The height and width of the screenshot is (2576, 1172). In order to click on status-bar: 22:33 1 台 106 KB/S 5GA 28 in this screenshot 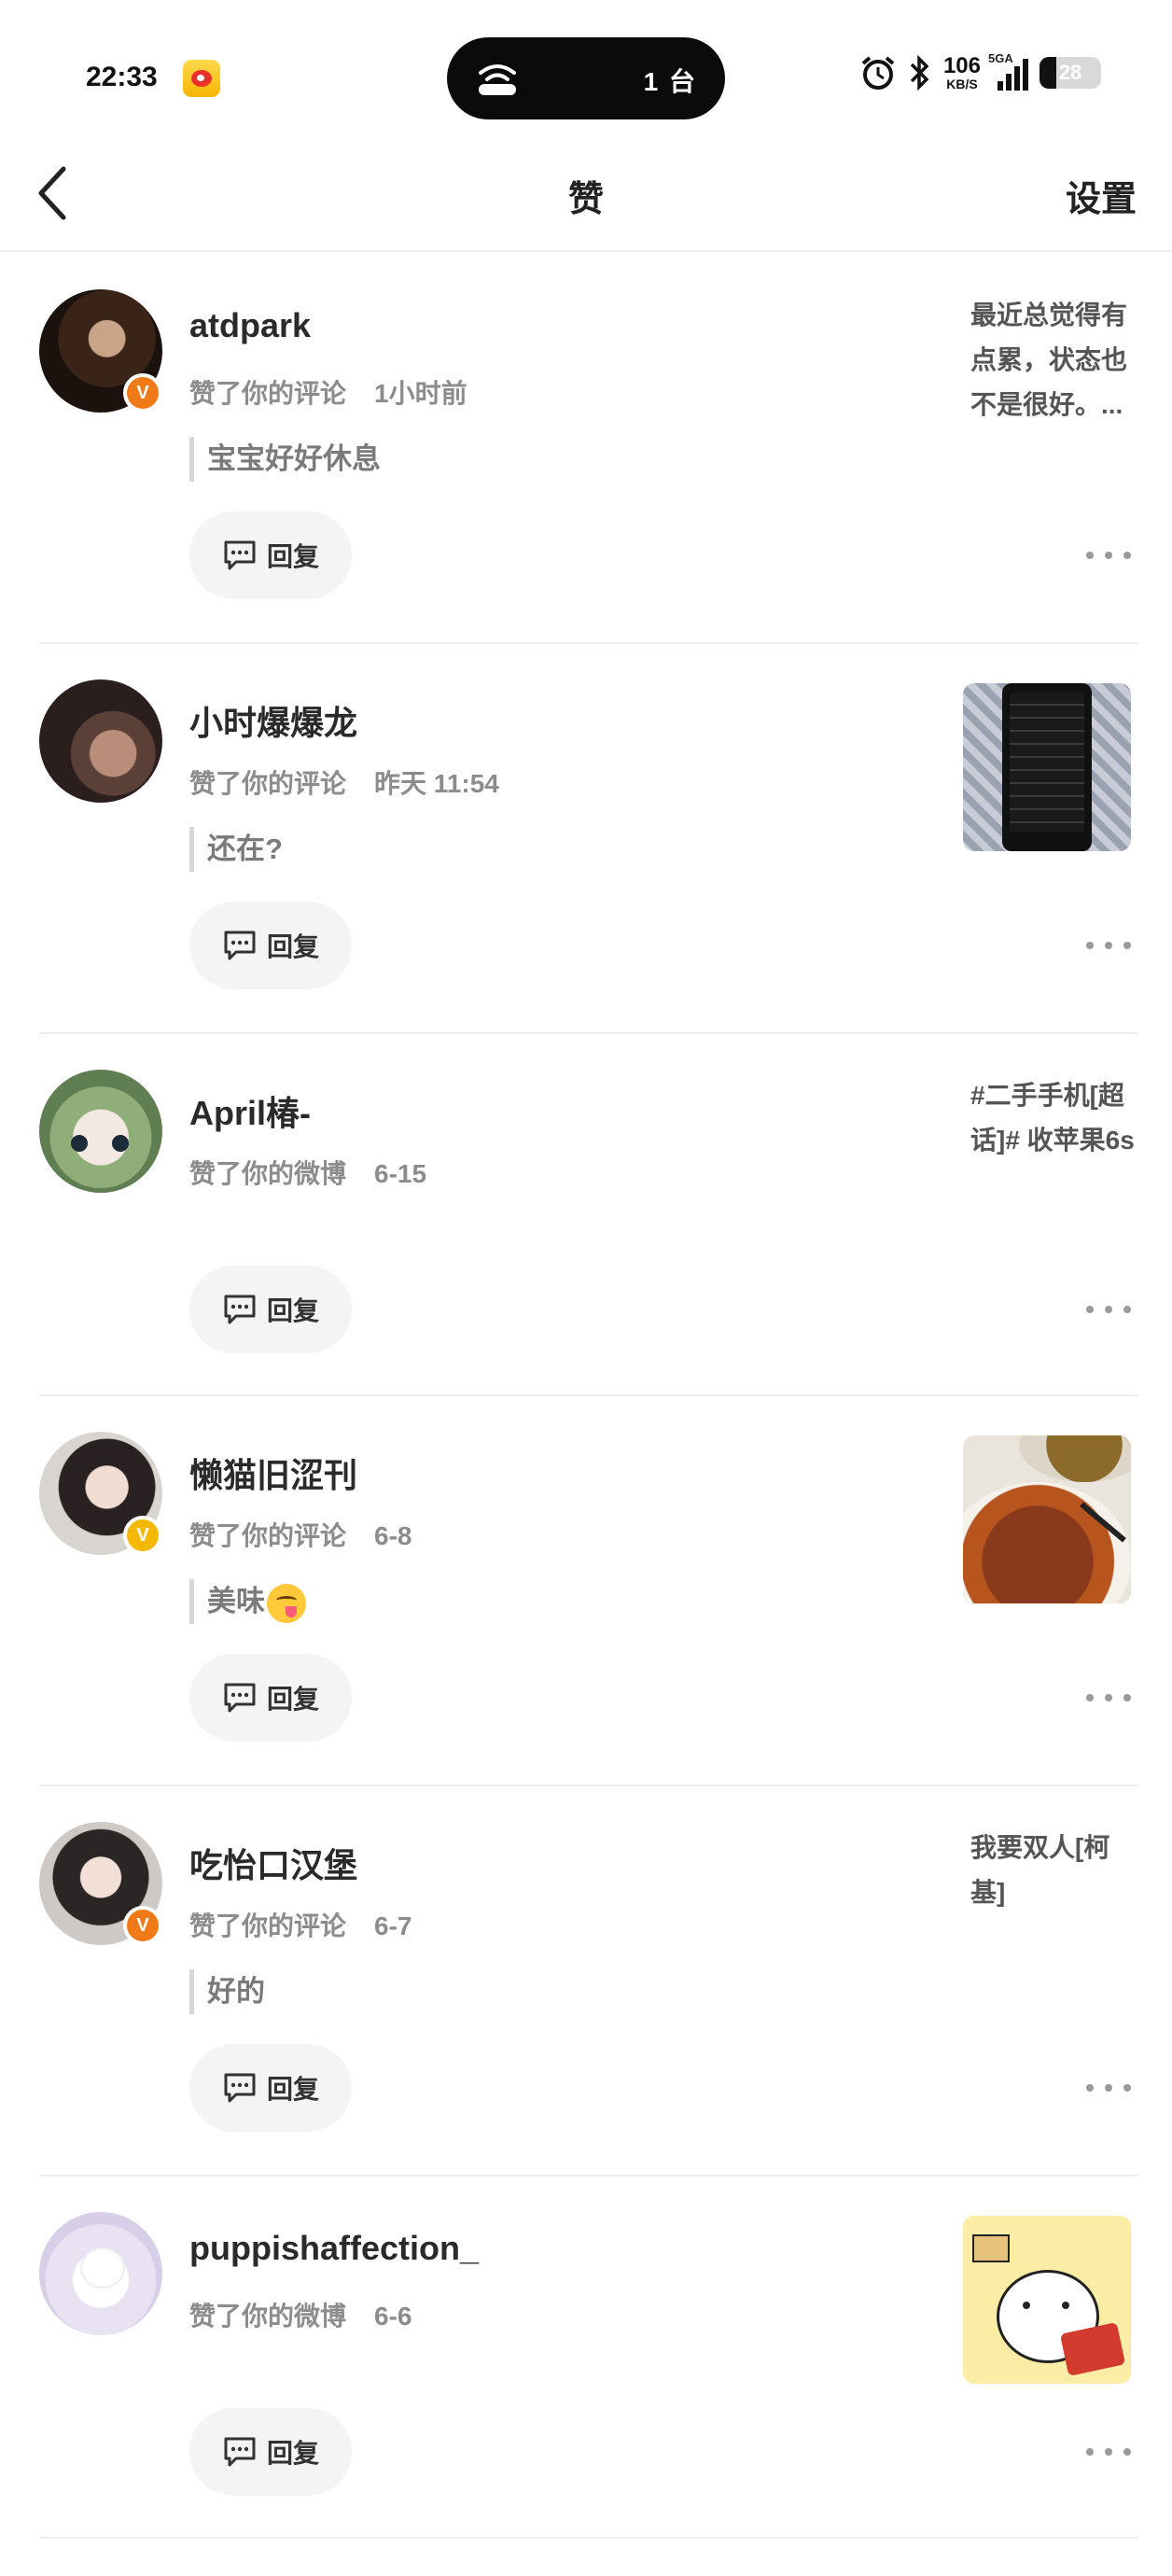, I will do `click(586, 70)`.